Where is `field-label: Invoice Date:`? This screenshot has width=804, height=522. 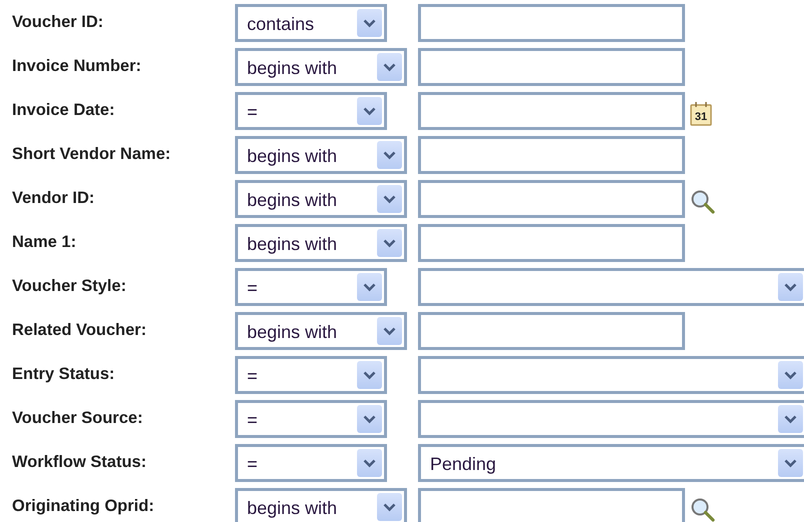 field-label: Invoice Date: is located at coordinates (64, 110).